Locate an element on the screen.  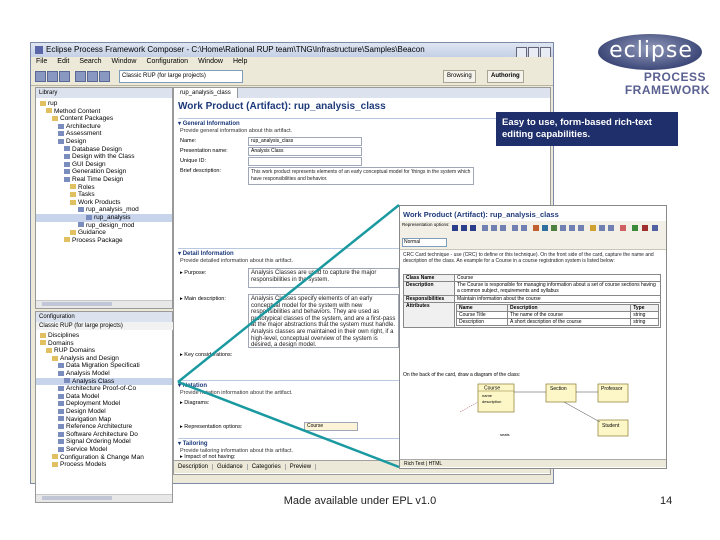
tab-guidance: Guidance is located at coordinates (230, 467).